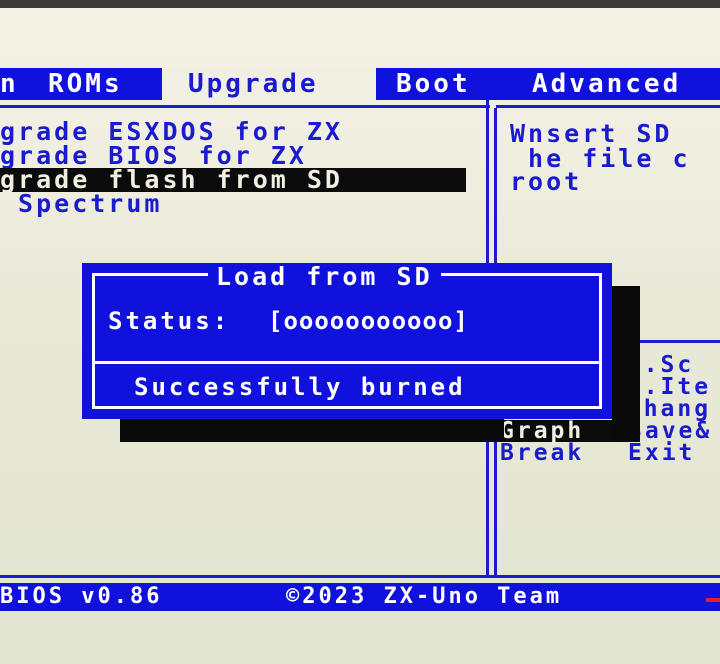 Image resolution: width=720 pixels, height=664 pixels. Describe the element at coordinates (546, 181) in the screenshot. I see `info-line-3: root` at that location.